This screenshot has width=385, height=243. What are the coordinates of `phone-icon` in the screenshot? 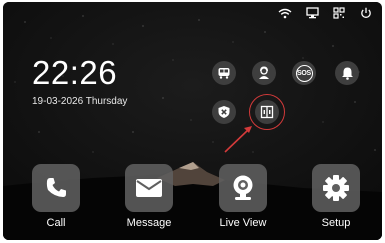 It's located at (56, 187).